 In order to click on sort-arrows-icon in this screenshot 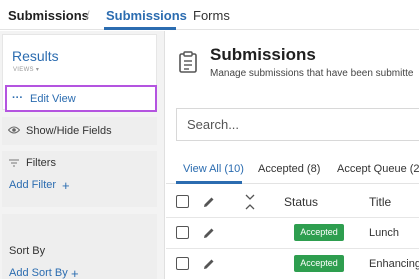, I will do `click(250, 202)`.